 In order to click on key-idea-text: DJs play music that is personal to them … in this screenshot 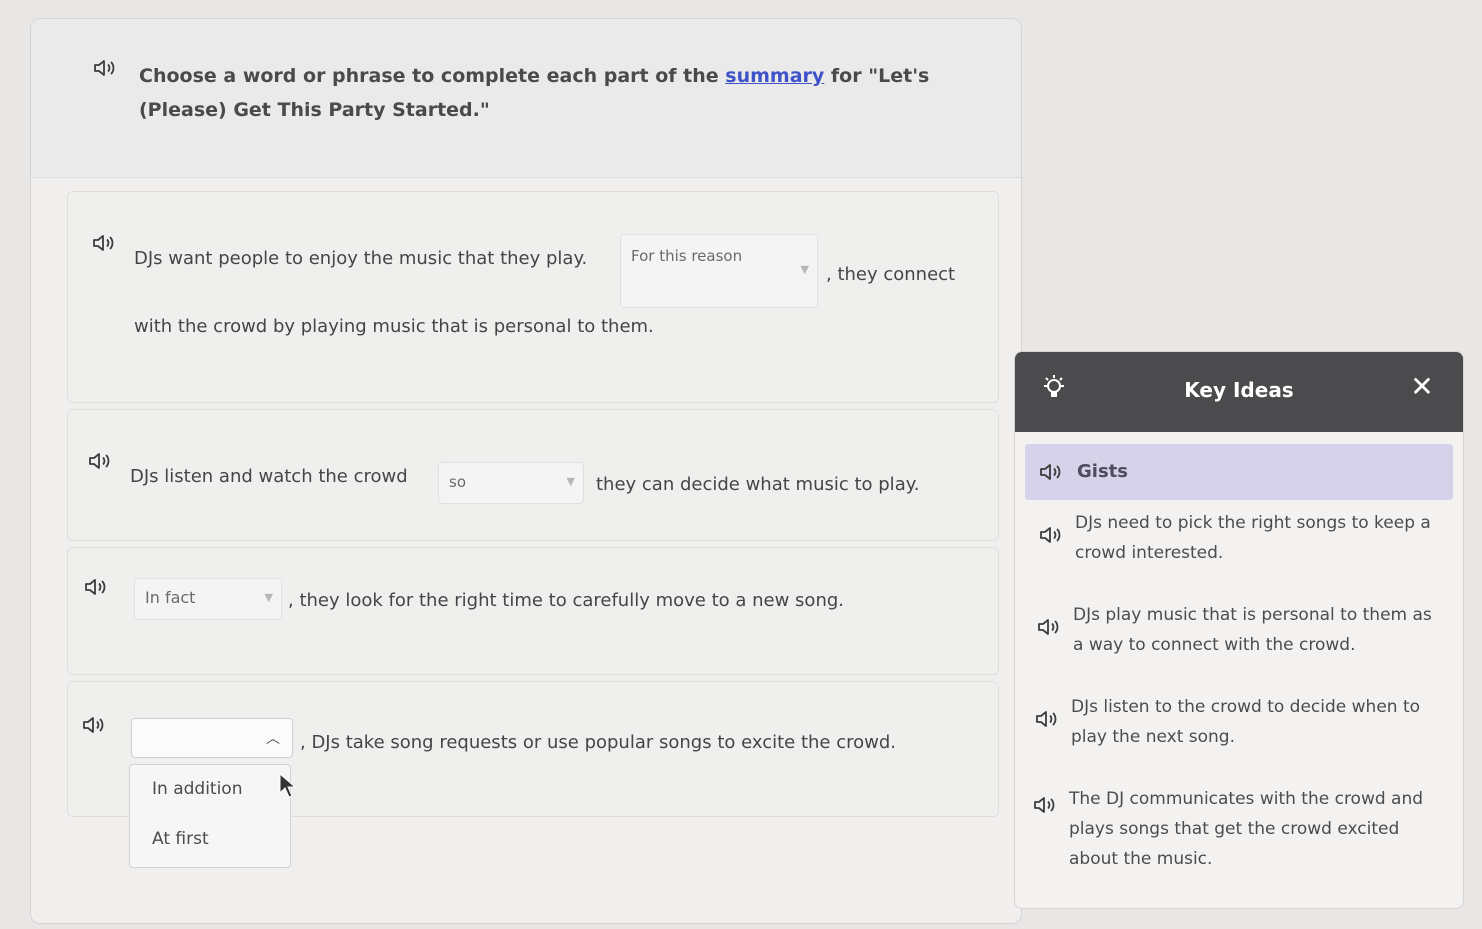, I will do `click(1252, 630)`.